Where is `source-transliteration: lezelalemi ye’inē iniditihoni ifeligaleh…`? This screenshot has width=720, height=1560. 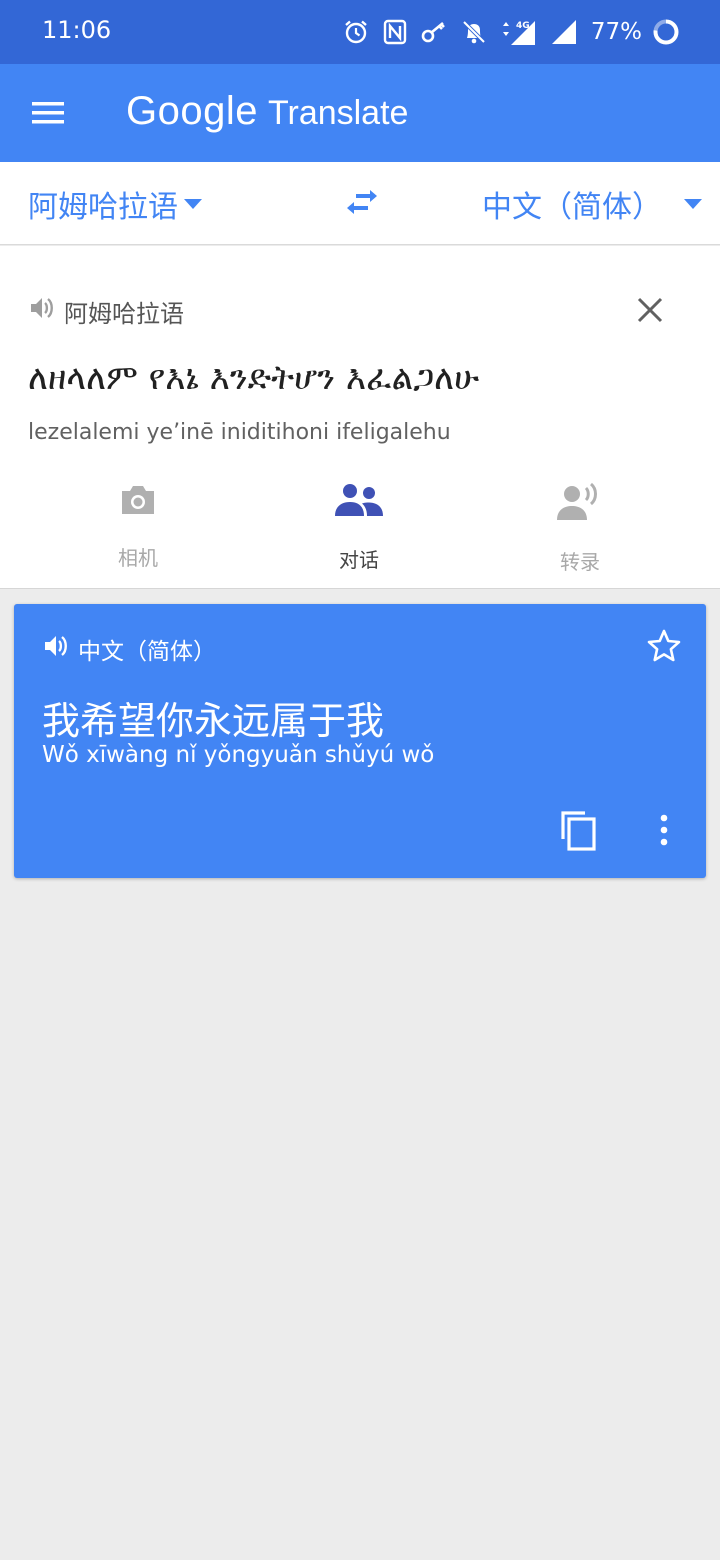 source-transliteration: lezelalemi ye’inē iniditihoni ifeligaleh… is located at coordinates (239, 432).